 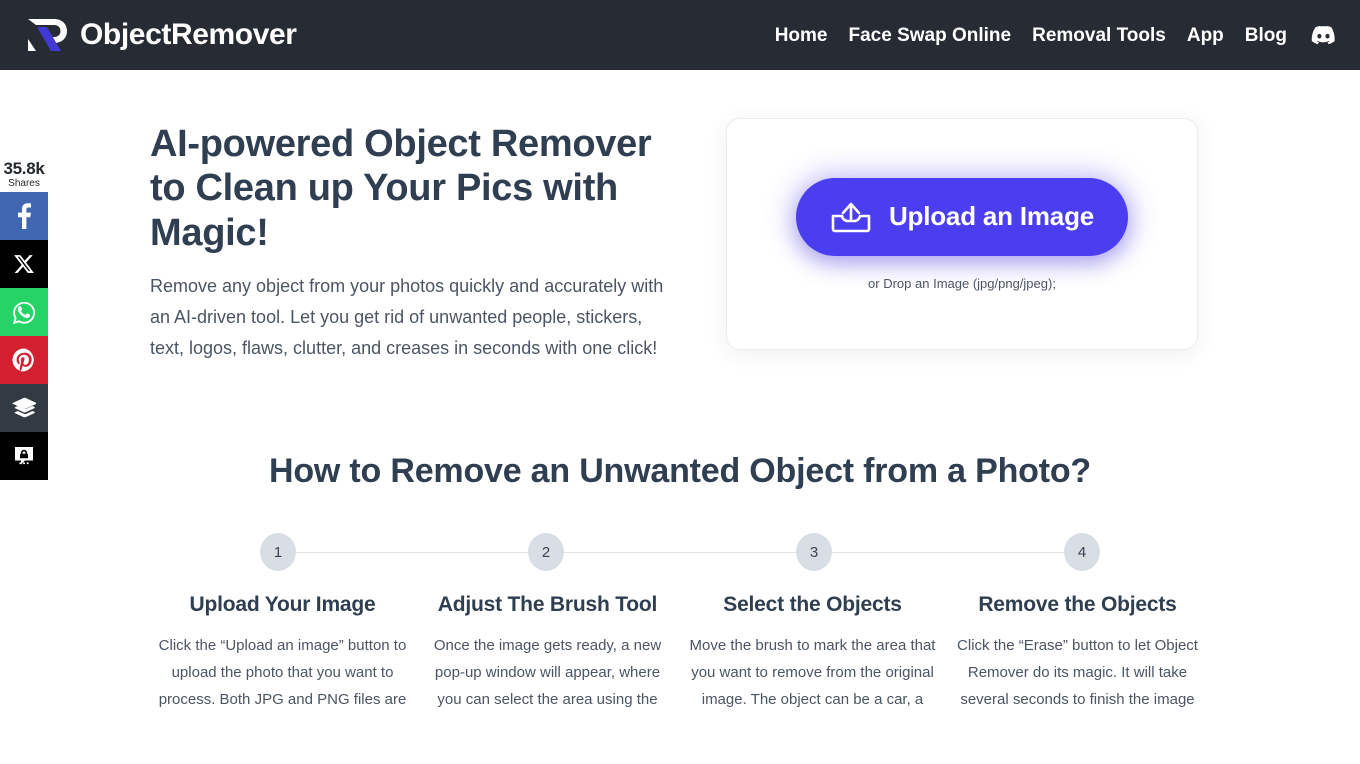 I want to click on objectremover-r-logo-icon, so click(x=47, y=35).